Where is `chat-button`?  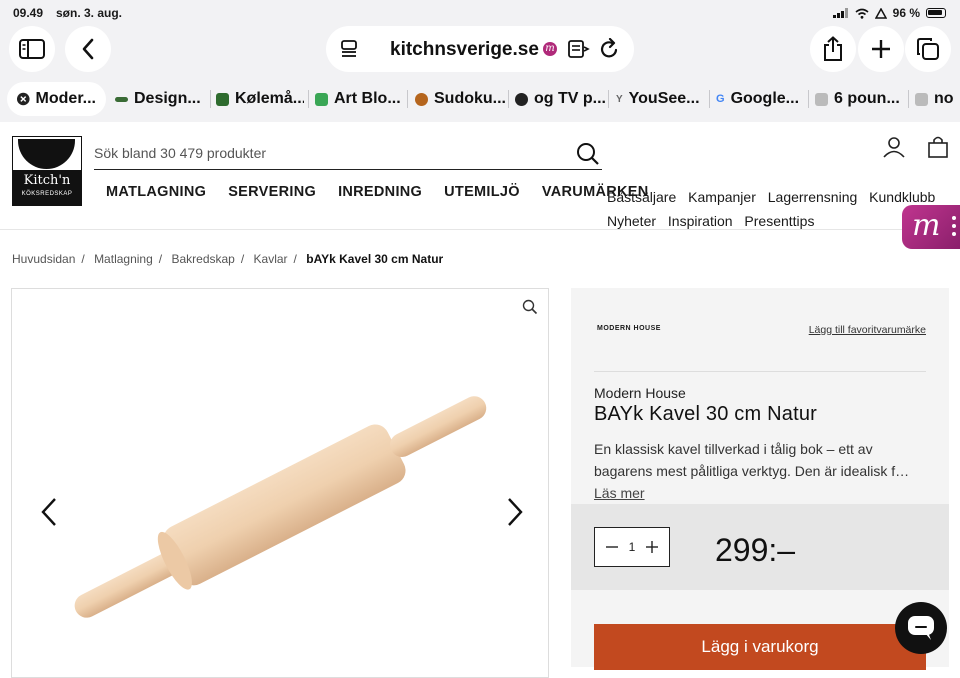
chat-button is located at coordinates (921, 628).